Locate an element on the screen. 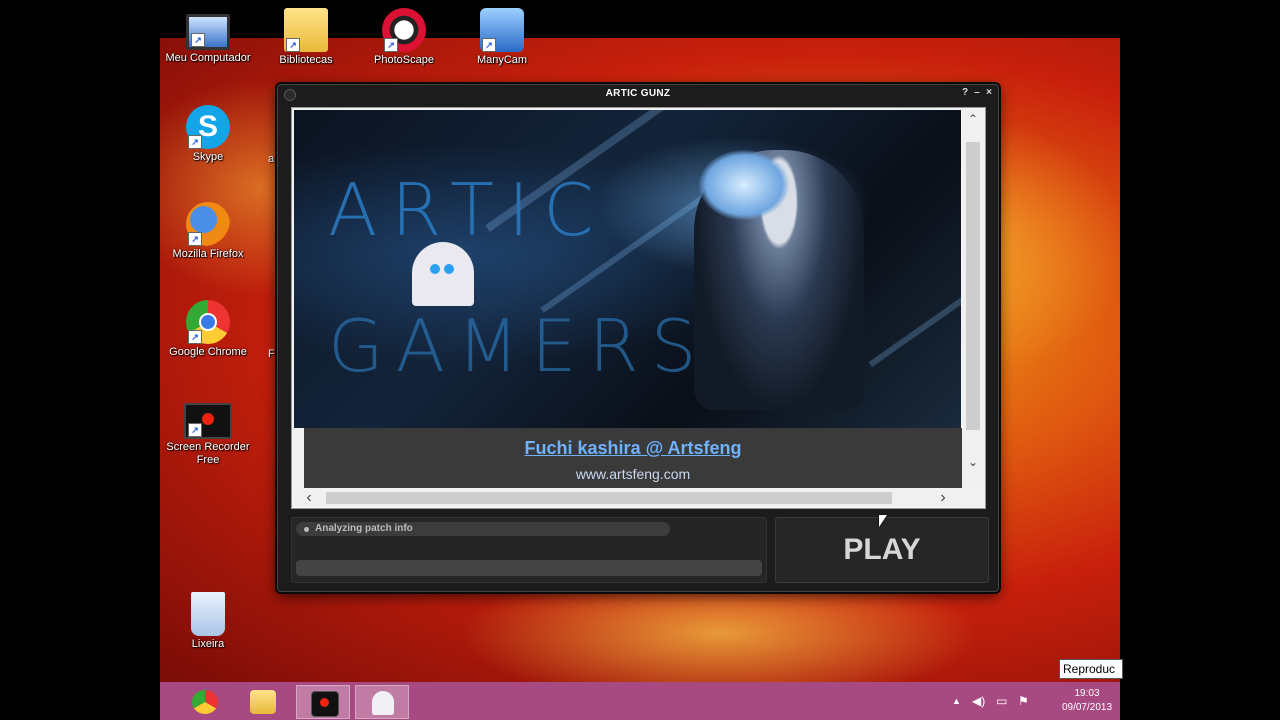 This screenshot has width=1280, height=720. screen-recorder-icon: ↗ is located at coordinates (208, 421).